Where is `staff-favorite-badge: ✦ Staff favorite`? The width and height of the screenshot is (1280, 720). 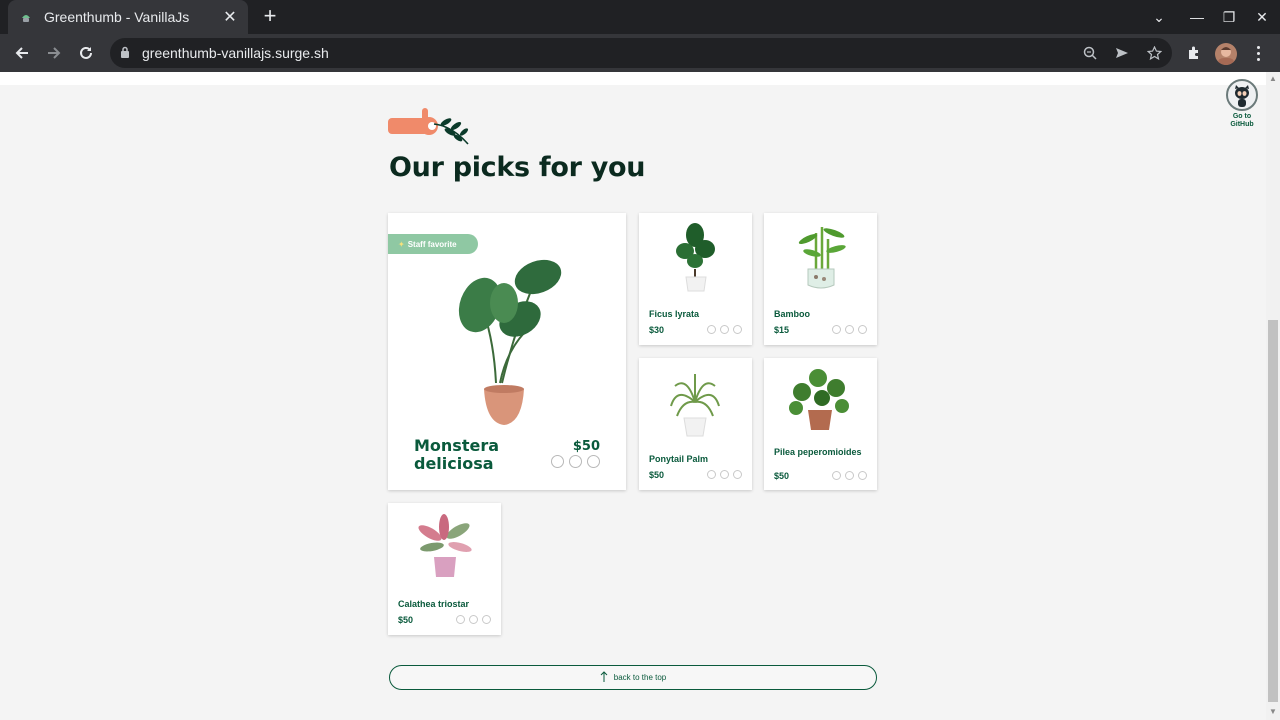 staff-favorite-badge: ✦ Staff favorite is located at coordinates (433, 244).